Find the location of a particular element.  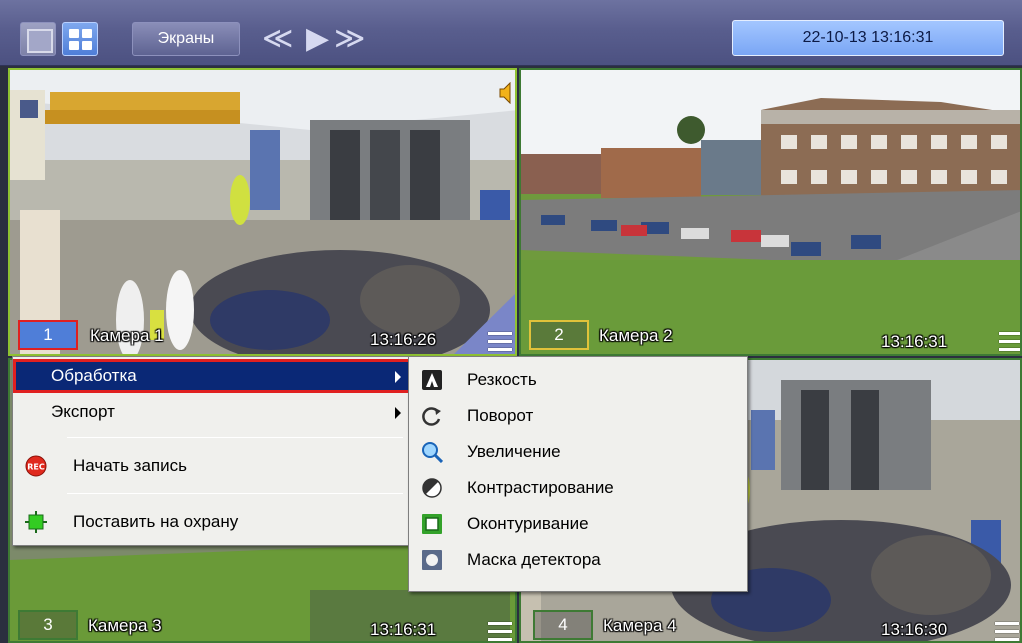

arm-icon is located at coordinates (36, 522).